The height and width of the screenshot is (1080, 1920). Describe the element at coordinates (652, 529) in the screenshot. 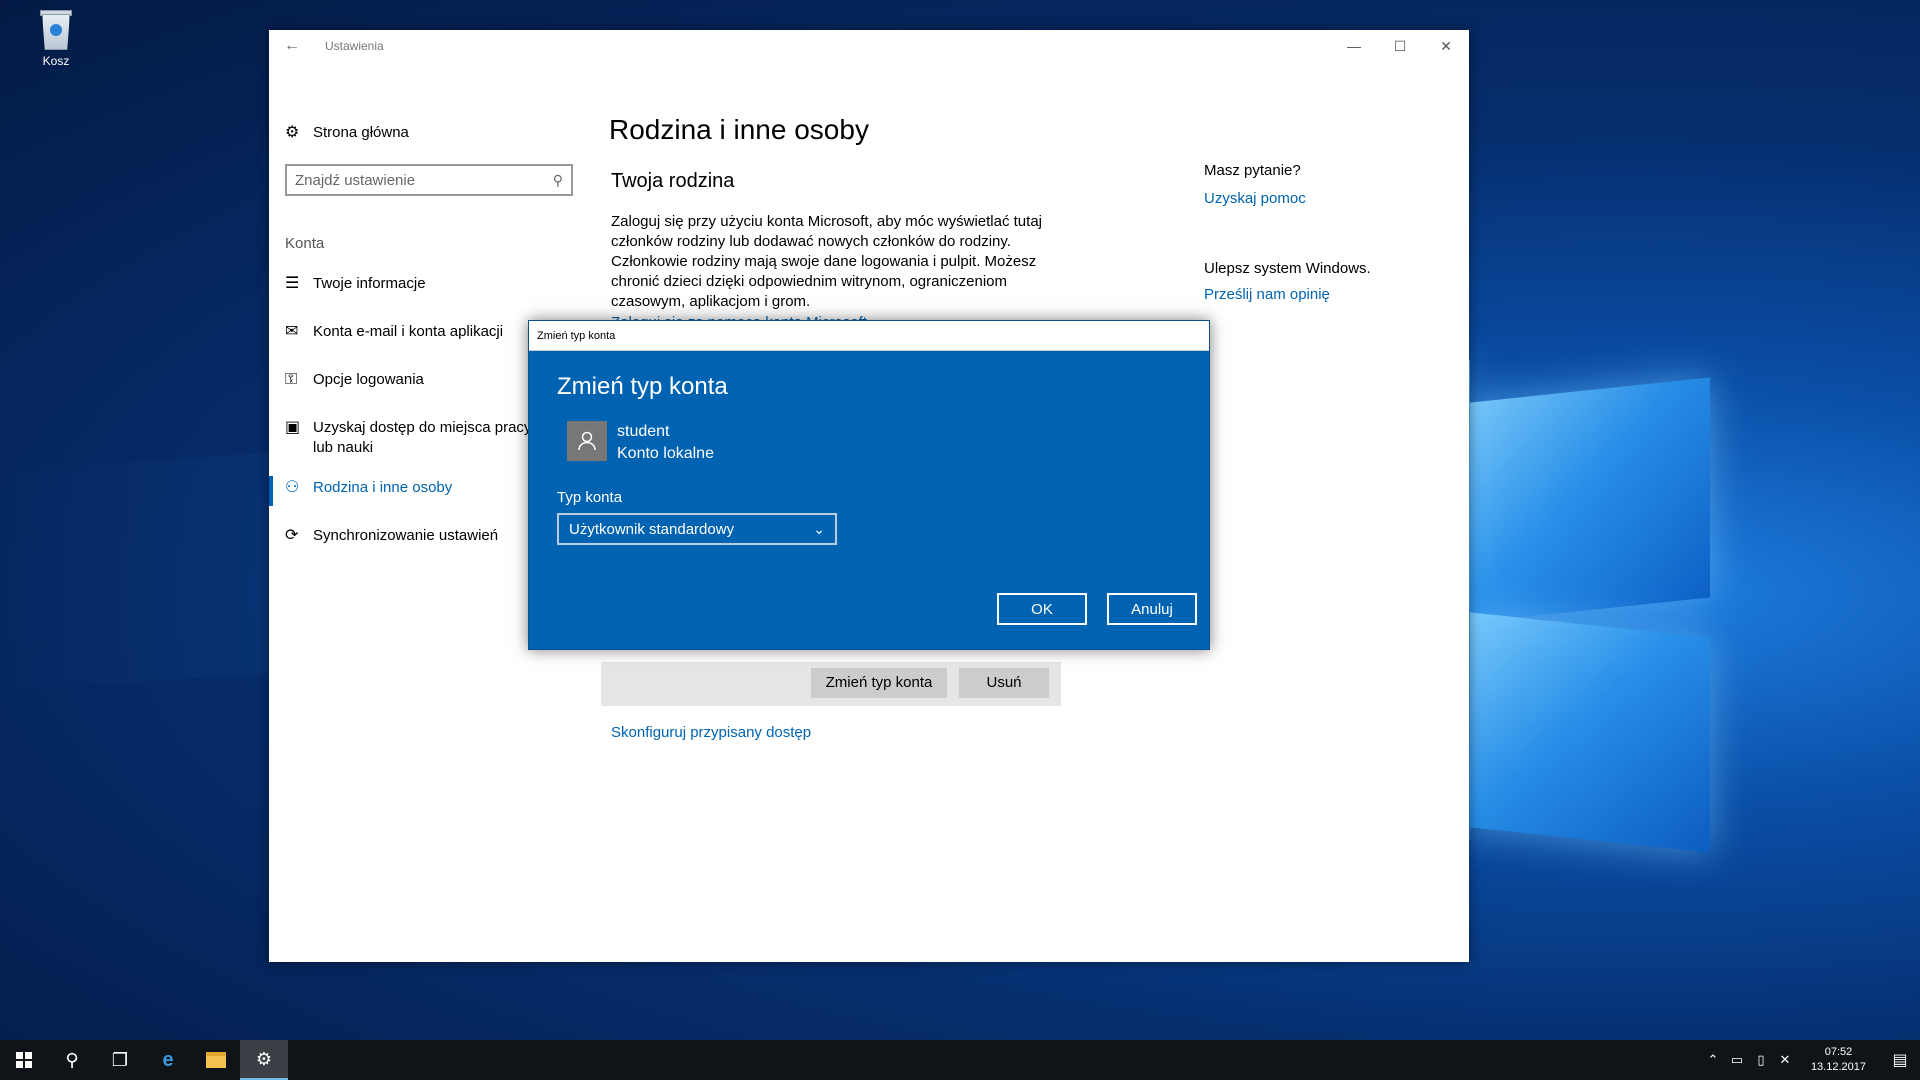

I see `account-type-value: Użytkownik standardowy` at that location.